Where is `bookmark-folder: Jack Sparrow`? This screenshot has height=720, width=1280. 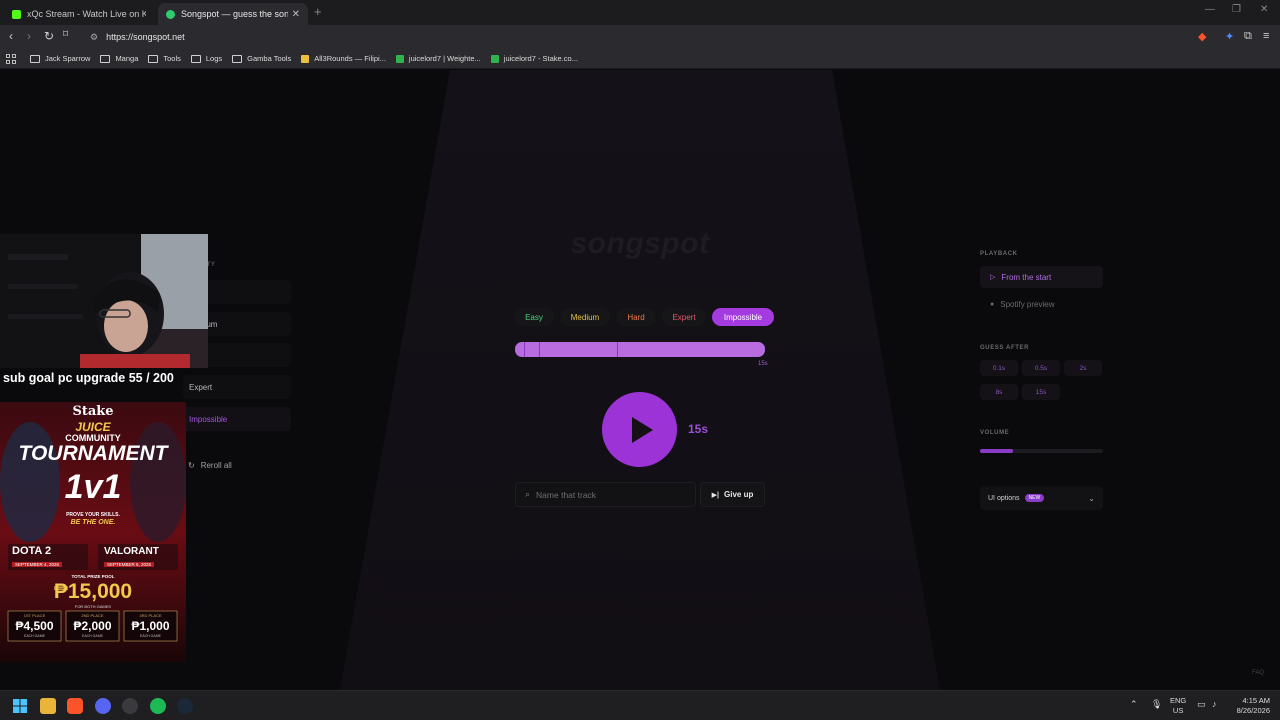
bookmark-folder: Jack Sparrow is located at coordinates (60, 58).